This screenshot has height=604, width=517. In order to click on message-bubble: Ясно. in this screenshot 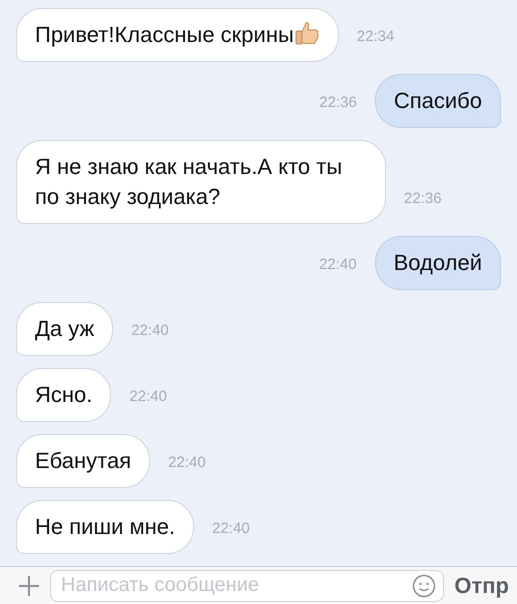, I will do `click(64, 395)`.